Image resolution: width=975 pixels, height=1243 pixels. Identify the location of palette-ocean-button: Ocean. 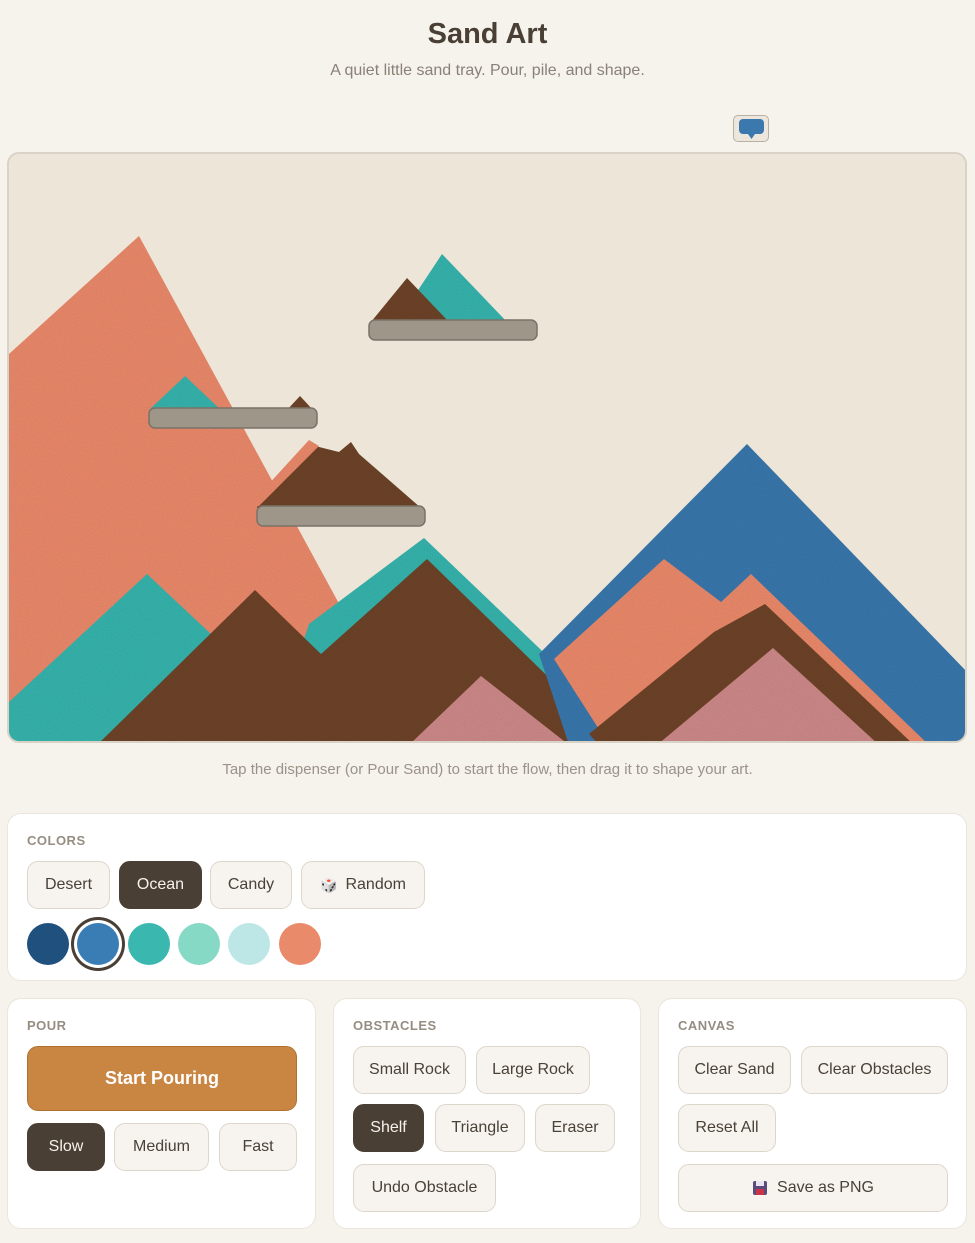
(160, 885).